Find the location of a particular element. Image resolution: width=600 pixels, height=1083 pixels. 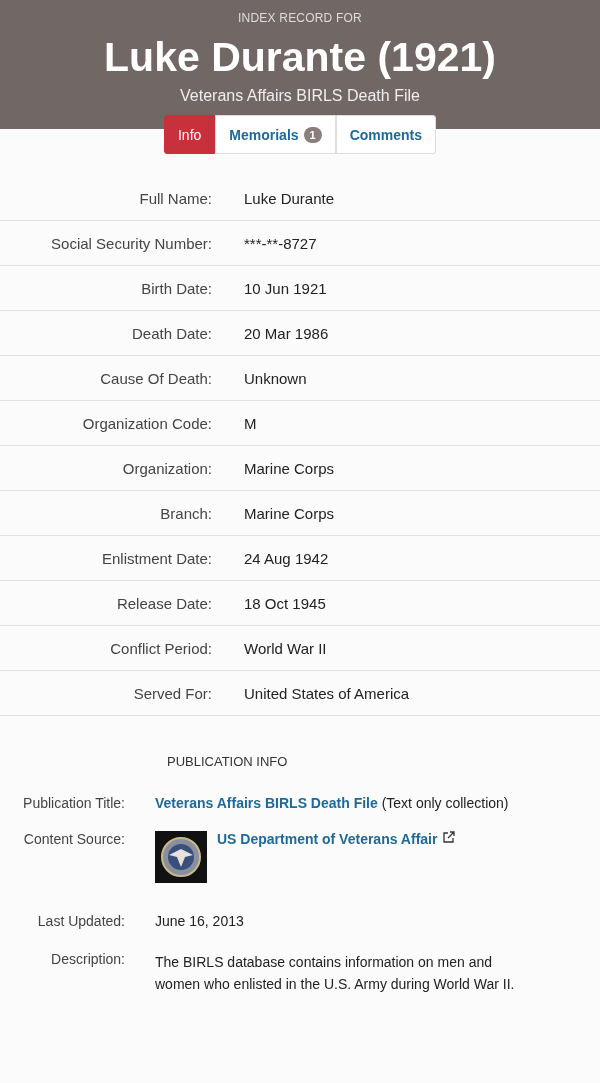

field-label: Served For: is located at coordinates (172, 693).